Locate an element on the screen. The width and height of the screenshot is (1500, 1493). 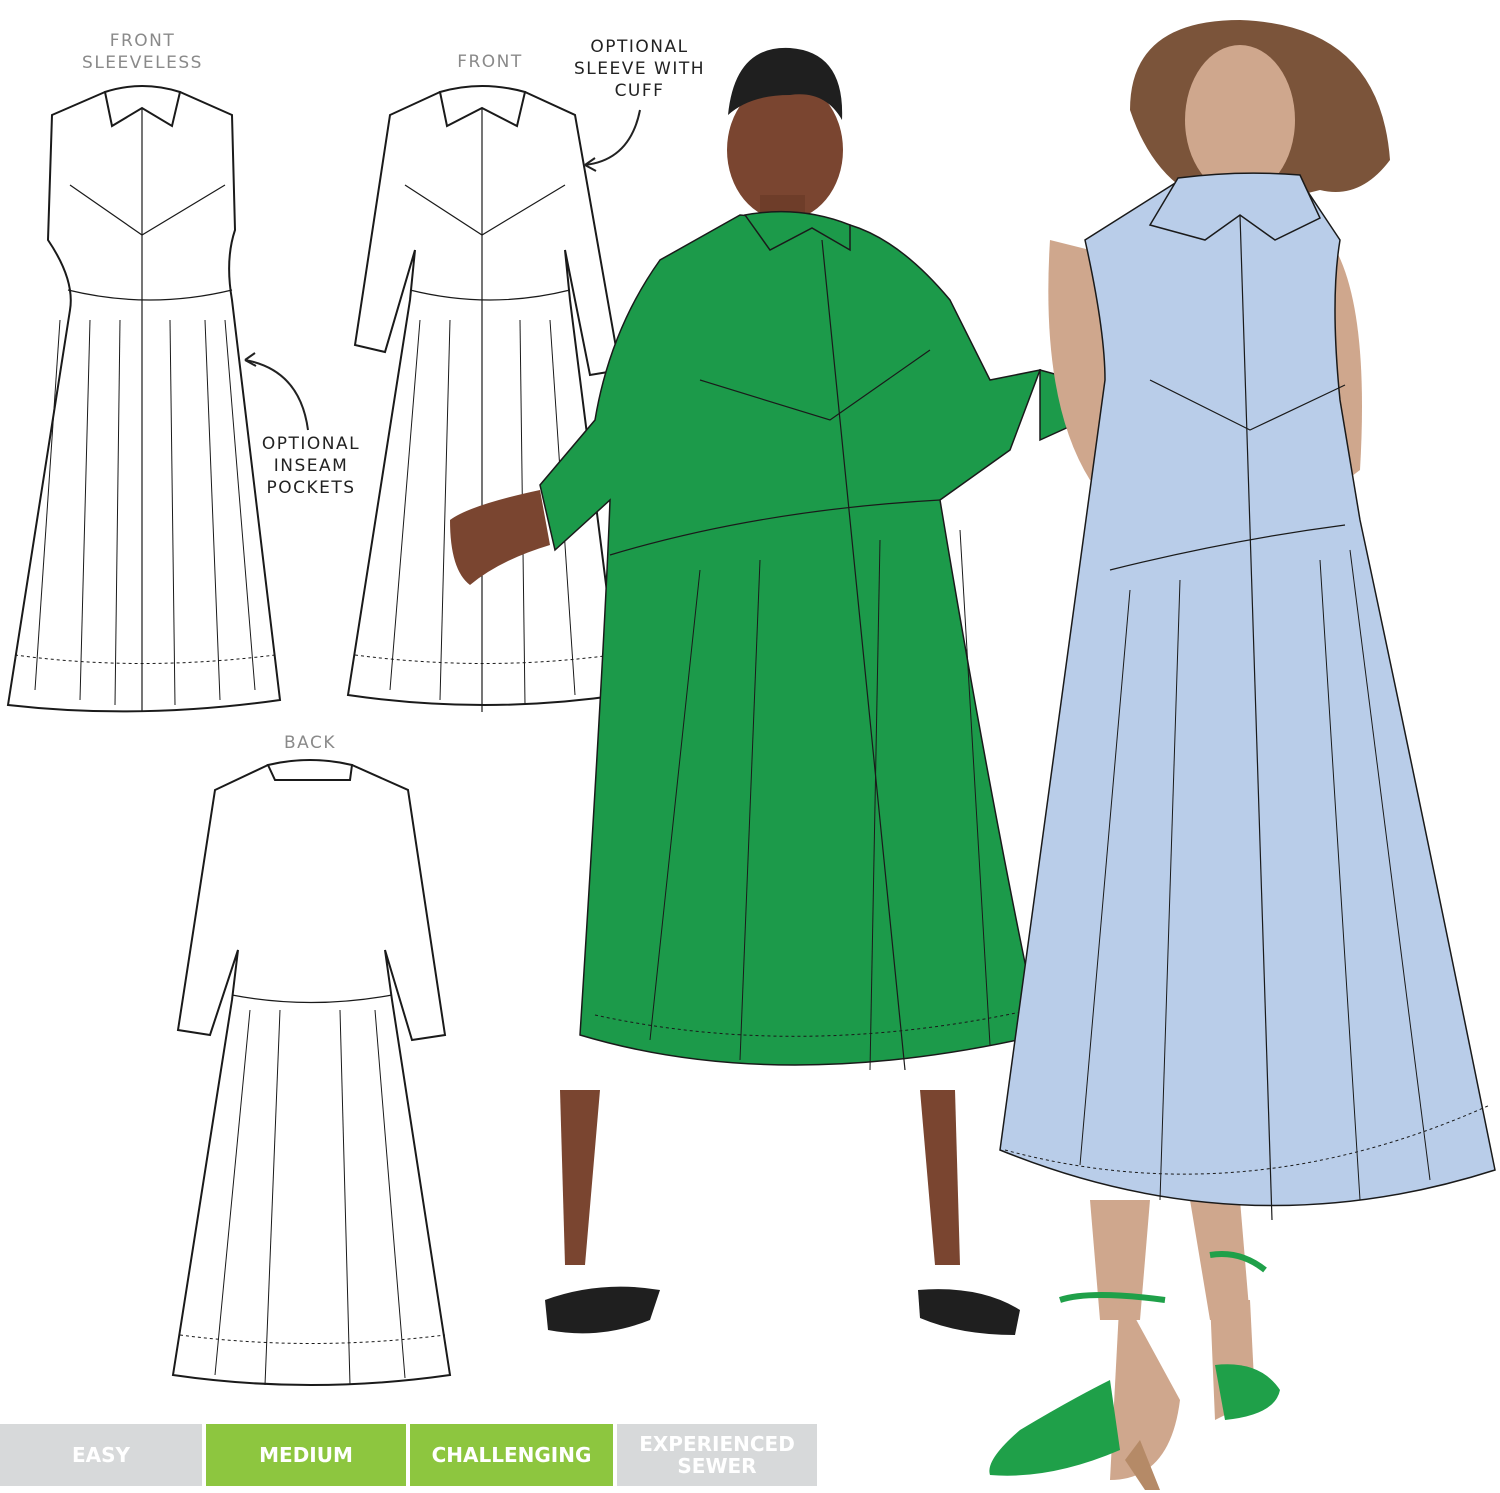
label-optional-pockets: OPTIONAL INSEAM POCKETS is located at coordinates (311, 466).